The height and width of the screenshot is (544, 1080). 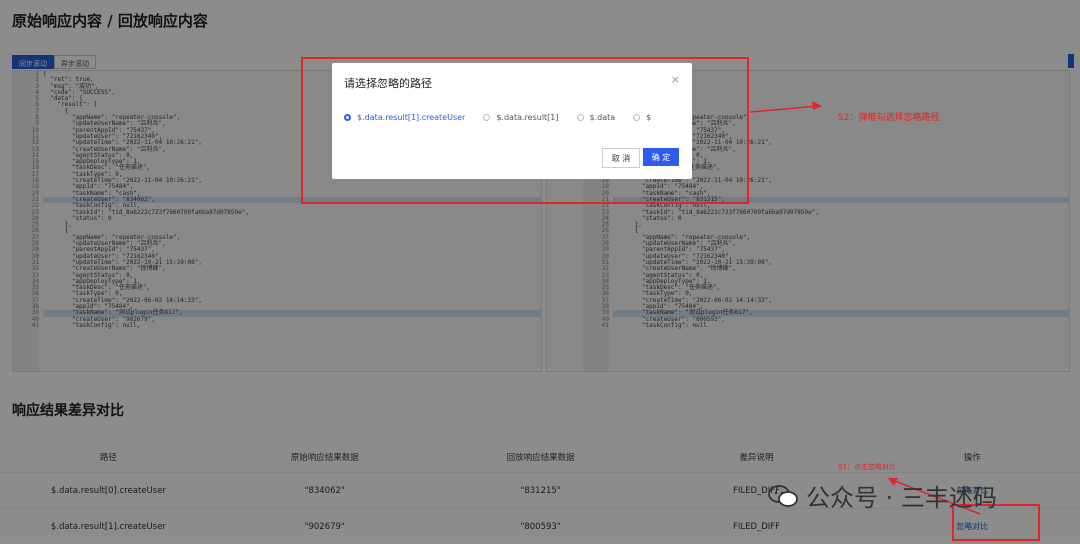 I want to click on watermark: 公众号 · 三丰述码, so click(x=882, y=495).